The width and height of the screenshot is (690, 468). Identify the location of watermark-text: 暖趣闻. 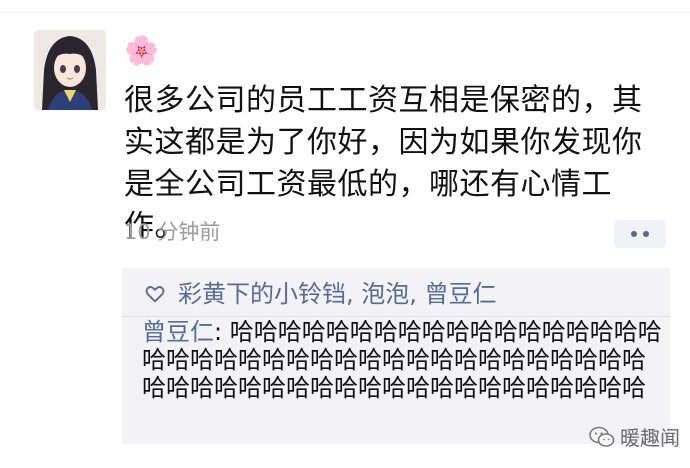
(650, 438).